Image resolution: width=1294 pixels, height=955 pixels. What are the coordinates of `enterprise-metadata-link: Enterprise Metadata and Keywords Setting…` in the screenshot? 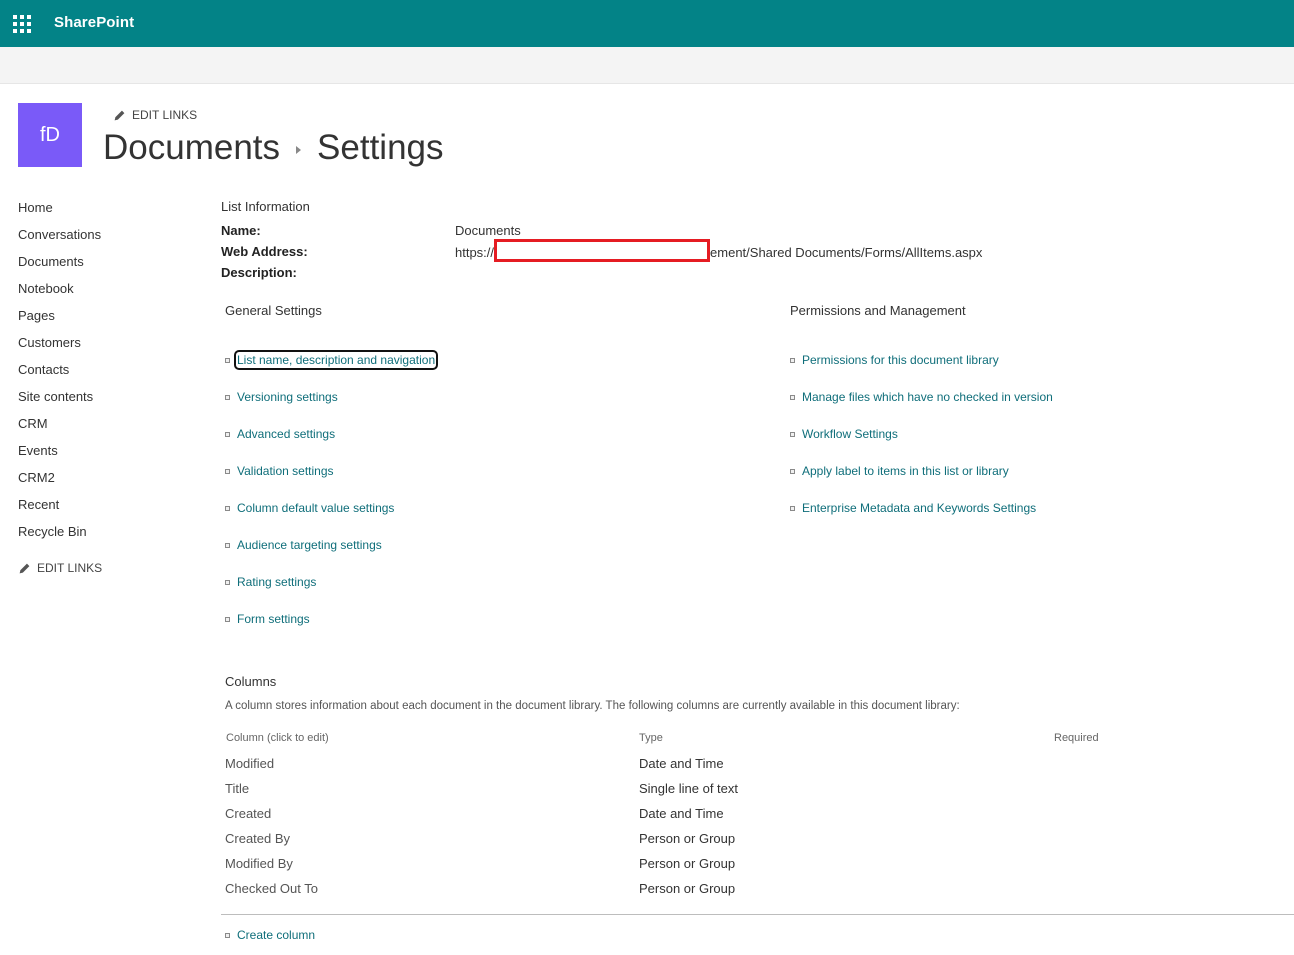 It's located at (919, 508).